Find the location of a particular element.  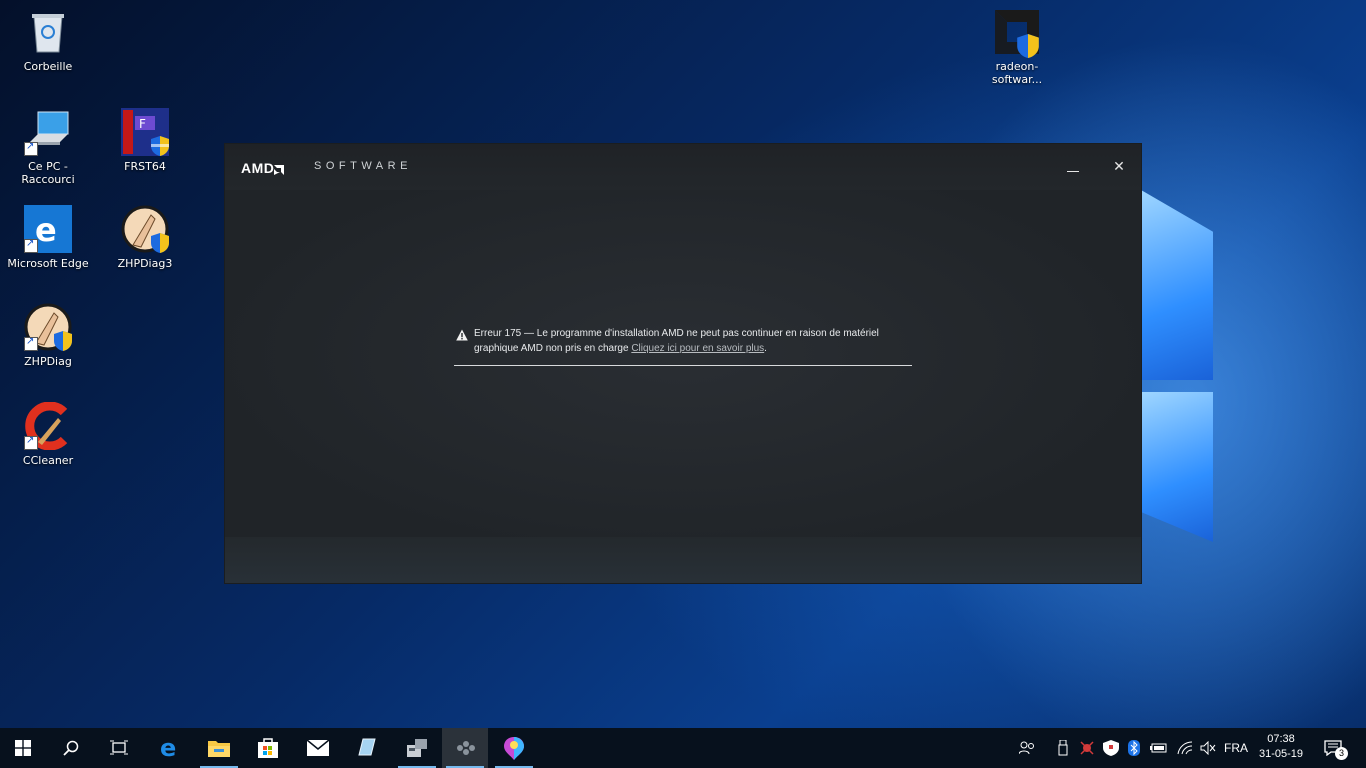

tray-security is located at coordinates (1111, 748).